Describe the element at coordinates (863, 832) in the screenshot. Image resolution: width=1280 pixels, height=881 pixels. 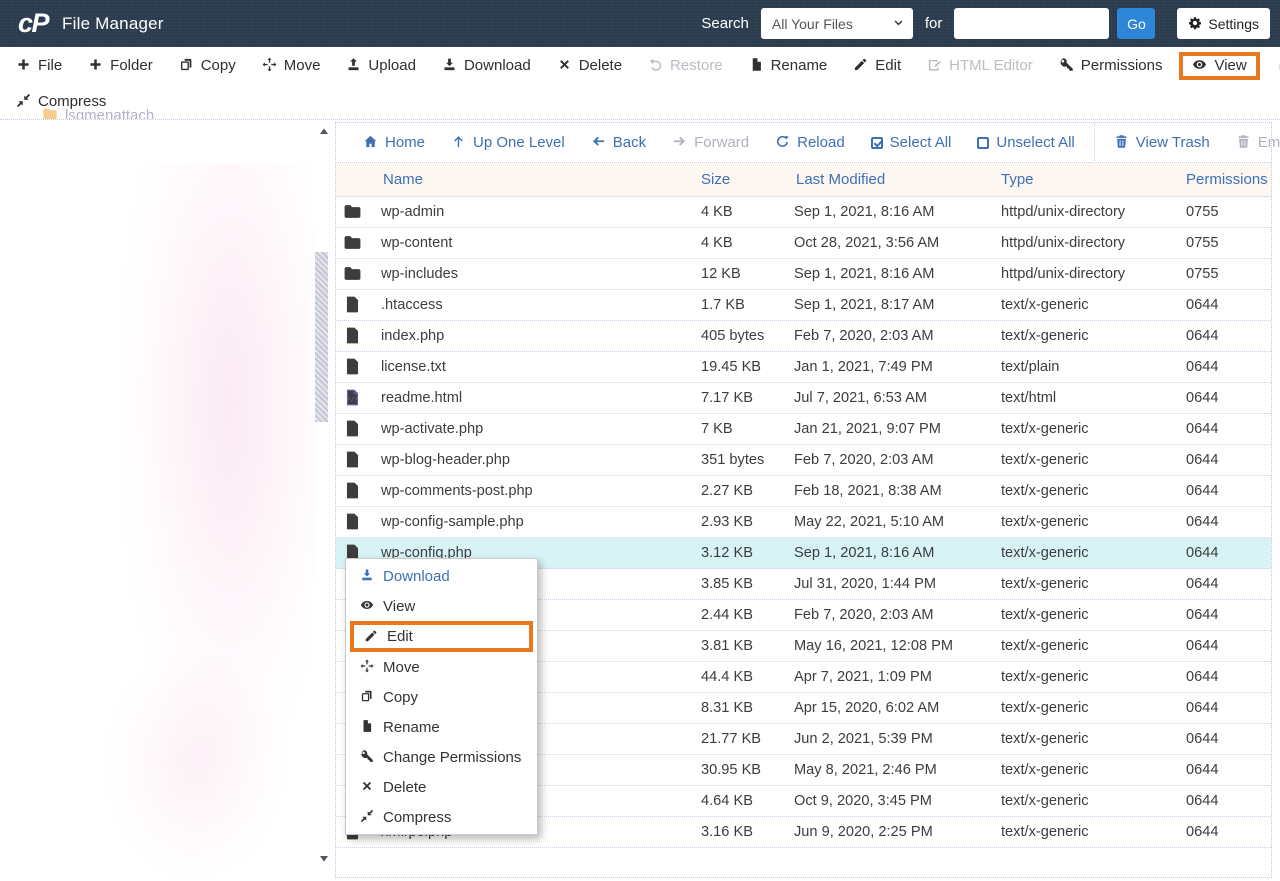
I see `file-modified: Jun 9, 2020, 2:25 PM` at that location.